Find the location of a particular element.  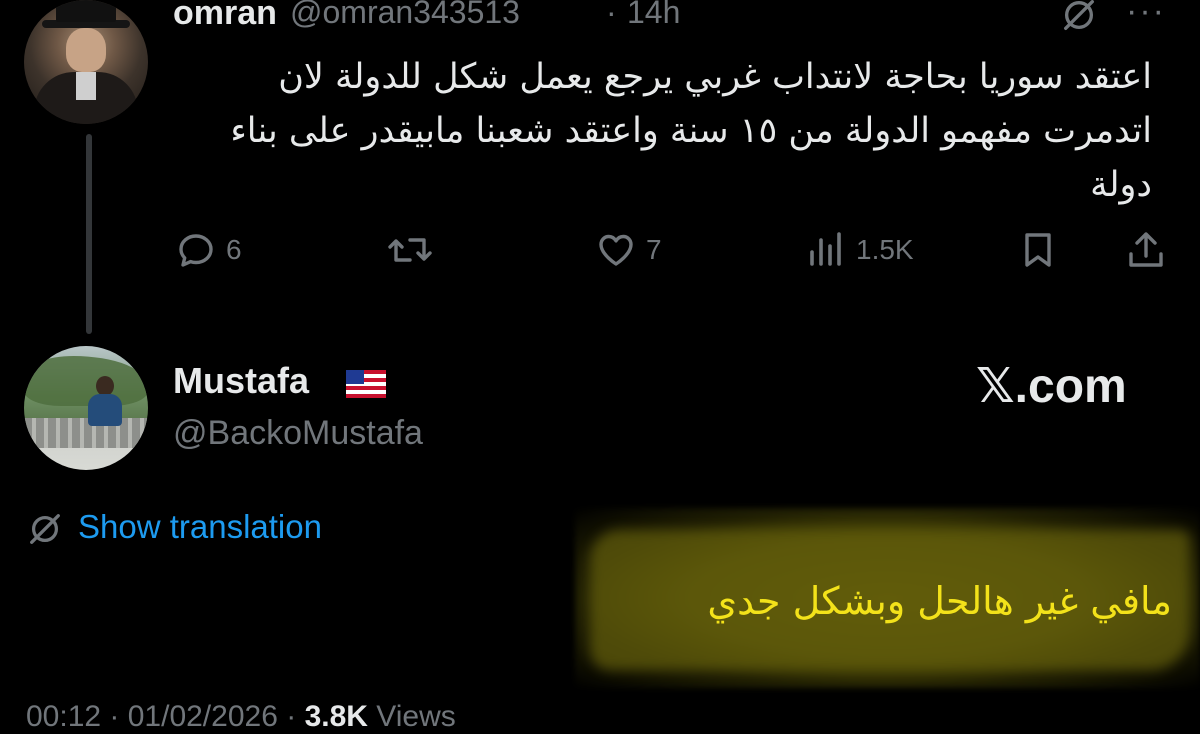

retweet-button is located at coordinates (410, 250).